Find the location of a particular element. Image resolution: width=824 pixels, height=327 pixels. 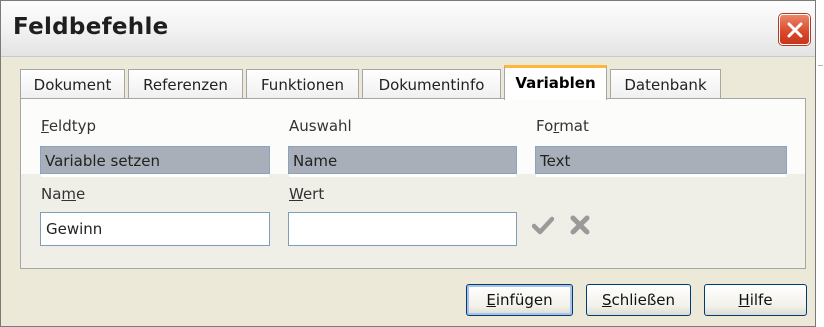

tab-dokument: Dokument is located at coordinates (72, 83).